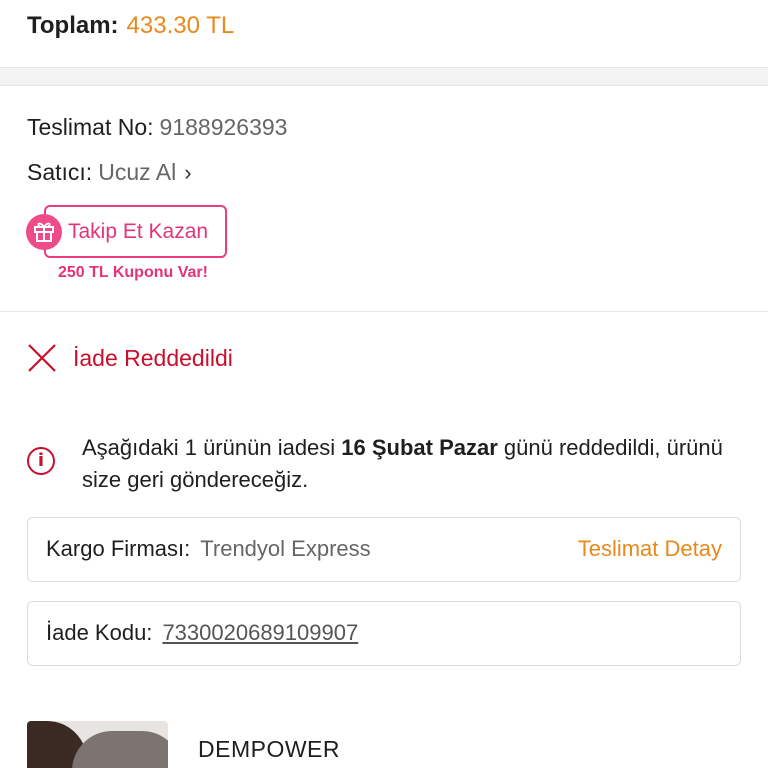 The image size is (768, 768). What do you see at coordinates (153, 357) in the screenshot?
I see `return-status-title: İade Reddedildi` at bounding box center [153, 357].